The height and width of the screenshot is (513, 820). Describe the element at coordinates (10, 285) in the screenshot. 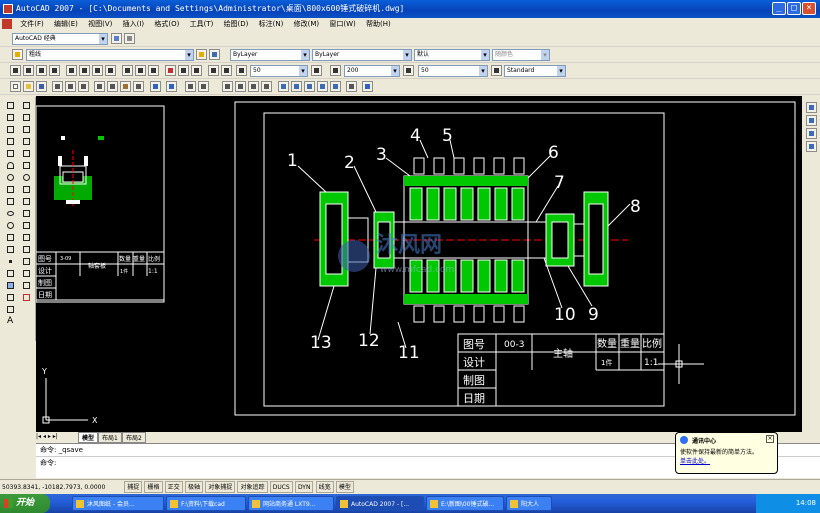

I see `gradient-icon` at that location.